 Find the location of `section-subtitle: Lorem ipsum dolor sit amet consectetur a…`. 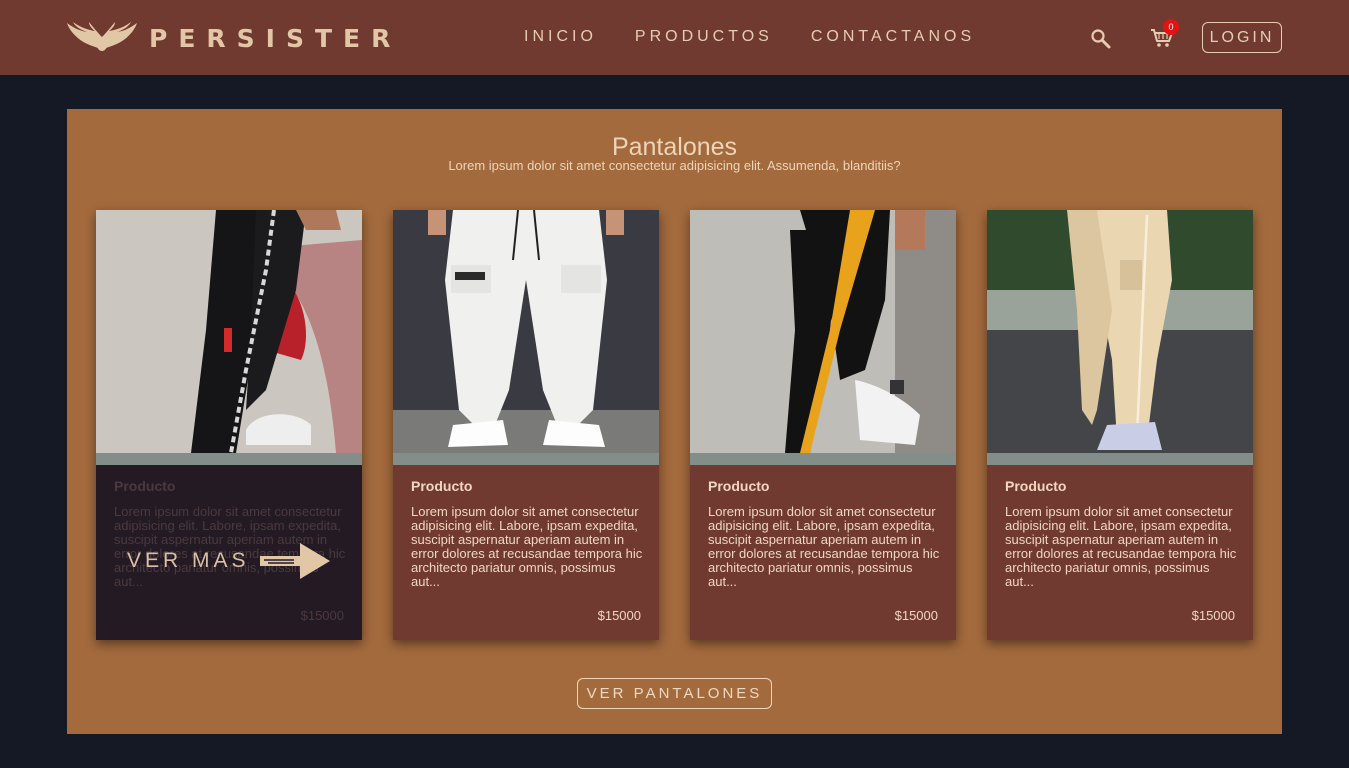

section-subtitle: Lorem ipsum dolor sit amet consectetur a… is located at coordinates (674, 165).